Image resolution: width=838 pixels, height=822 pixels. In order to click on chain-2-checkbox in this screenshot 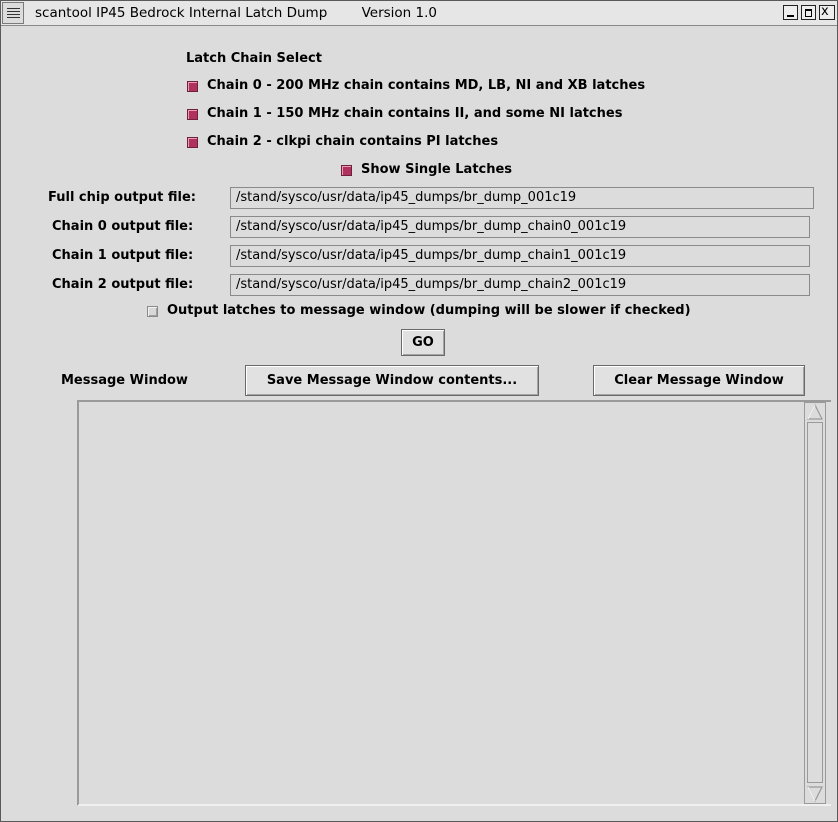, I will do `click(192, 142)`.